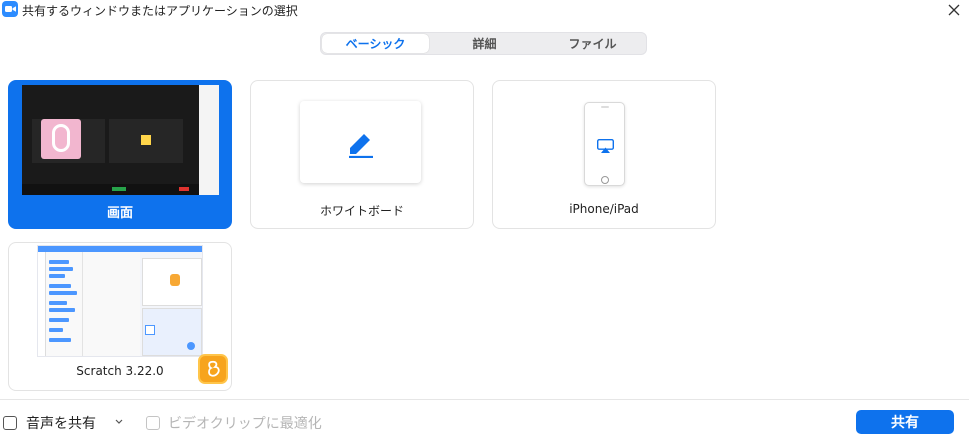 This screenshot has width=969, height=439. I want to click on tab-advanced: 詳細, so click(484, 43).